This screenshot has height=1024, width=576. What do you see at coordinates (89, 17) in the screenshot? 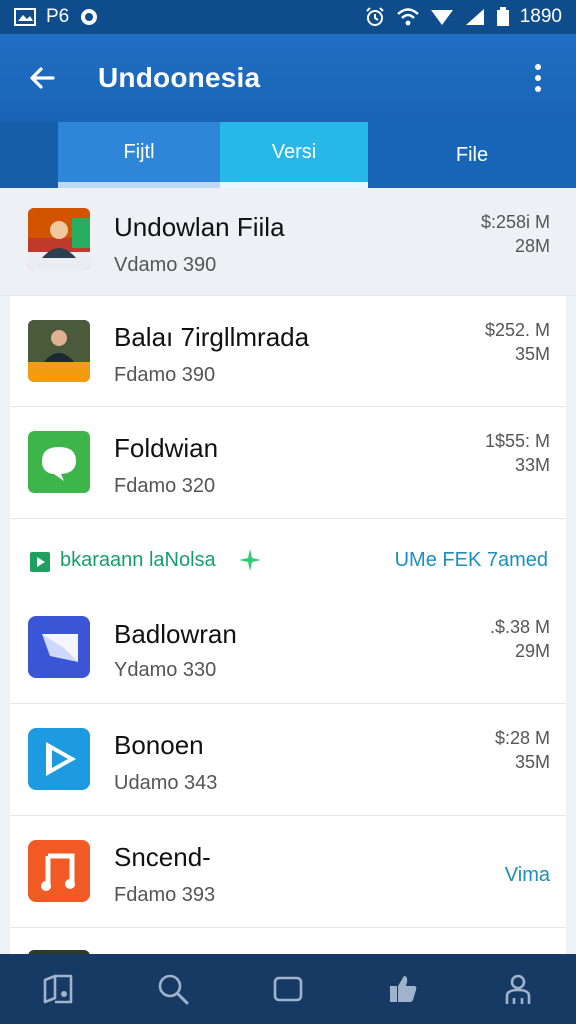
I see `notification-circle-icon` at bounding box center [89, 17].